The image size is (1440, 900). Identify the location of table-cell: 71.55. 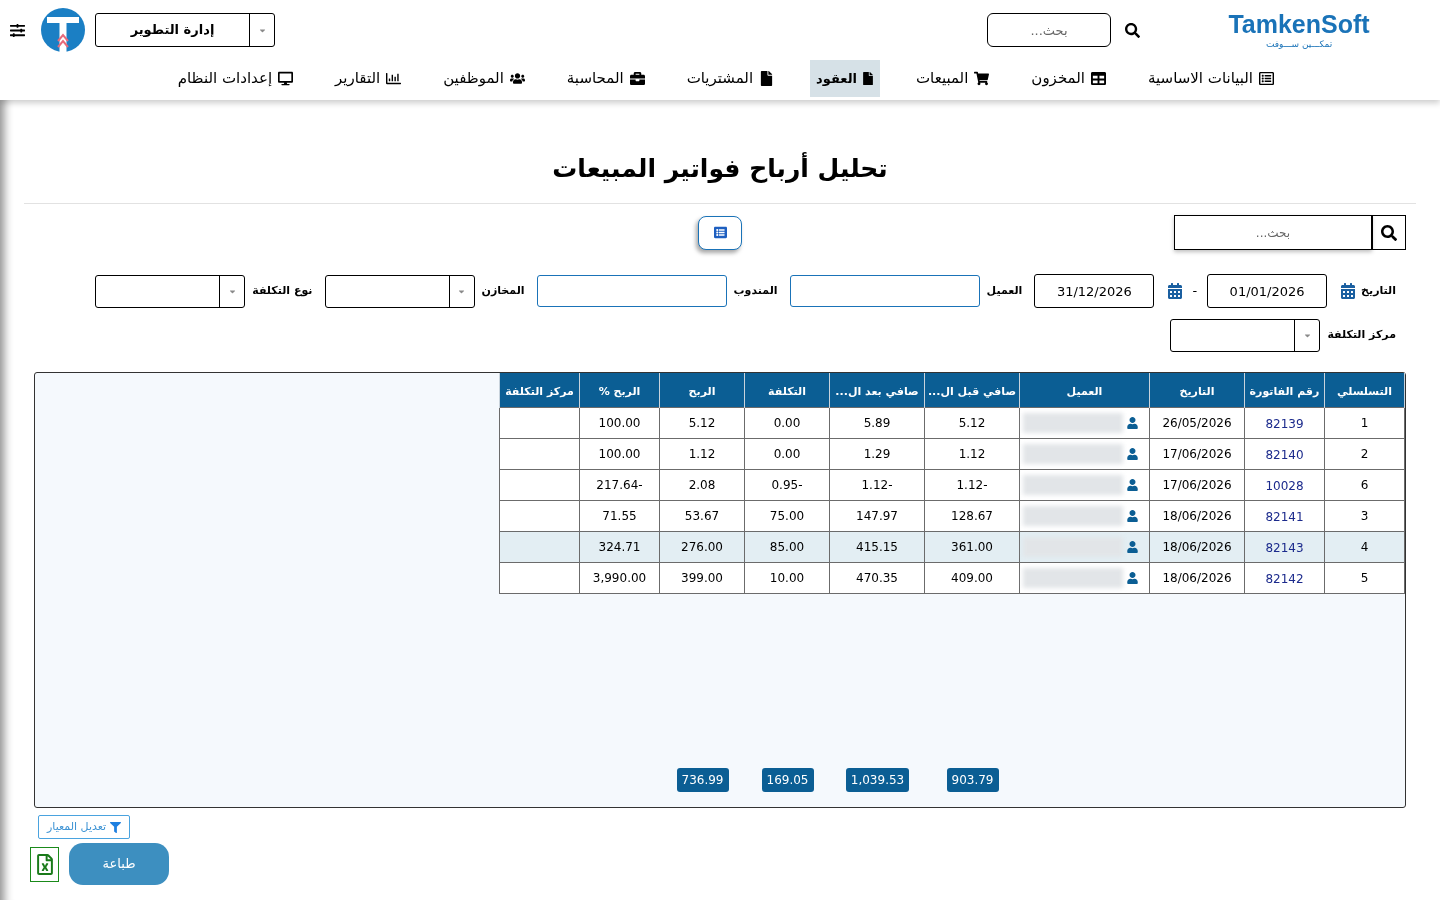
(619, 515).